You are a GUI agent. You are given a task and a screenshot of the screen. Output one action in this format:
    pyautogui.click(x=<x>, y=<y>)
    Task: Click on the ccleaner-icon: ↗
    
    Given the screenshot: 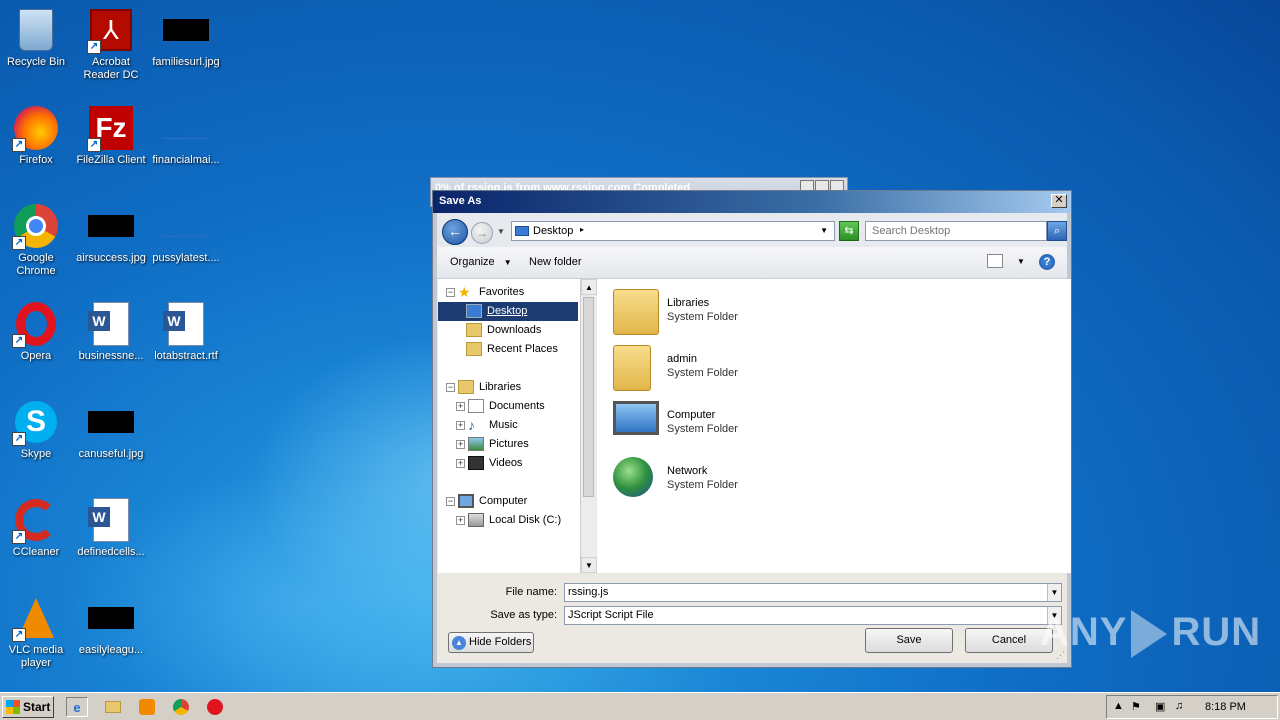 What is the action you would take?
    pyautogui.click(x=36, y=520)
    